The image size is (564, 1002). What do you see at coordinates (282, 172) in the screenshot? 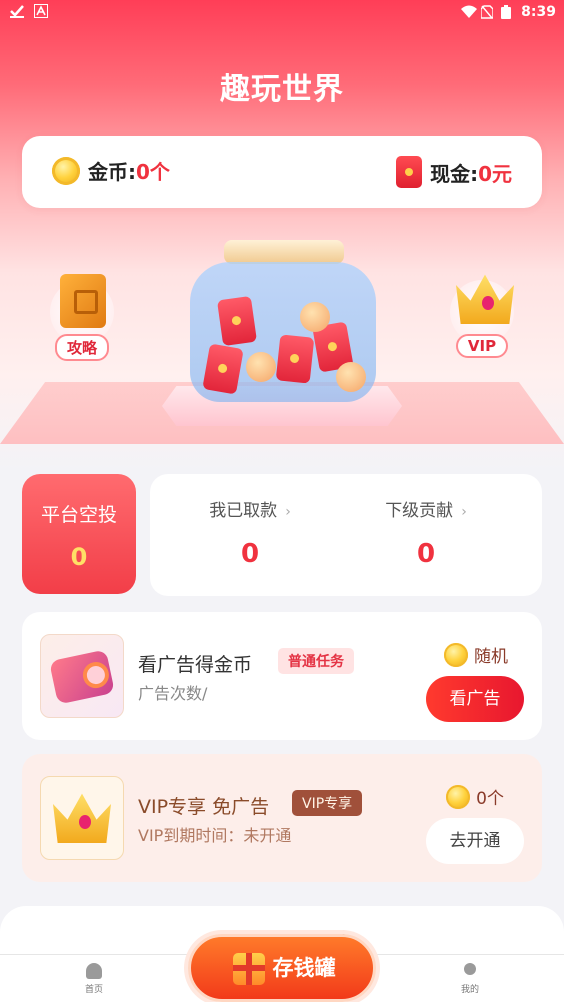
I see `balance-card: 金币: 0个 现金: 0元` at bounding box center [282, 172].